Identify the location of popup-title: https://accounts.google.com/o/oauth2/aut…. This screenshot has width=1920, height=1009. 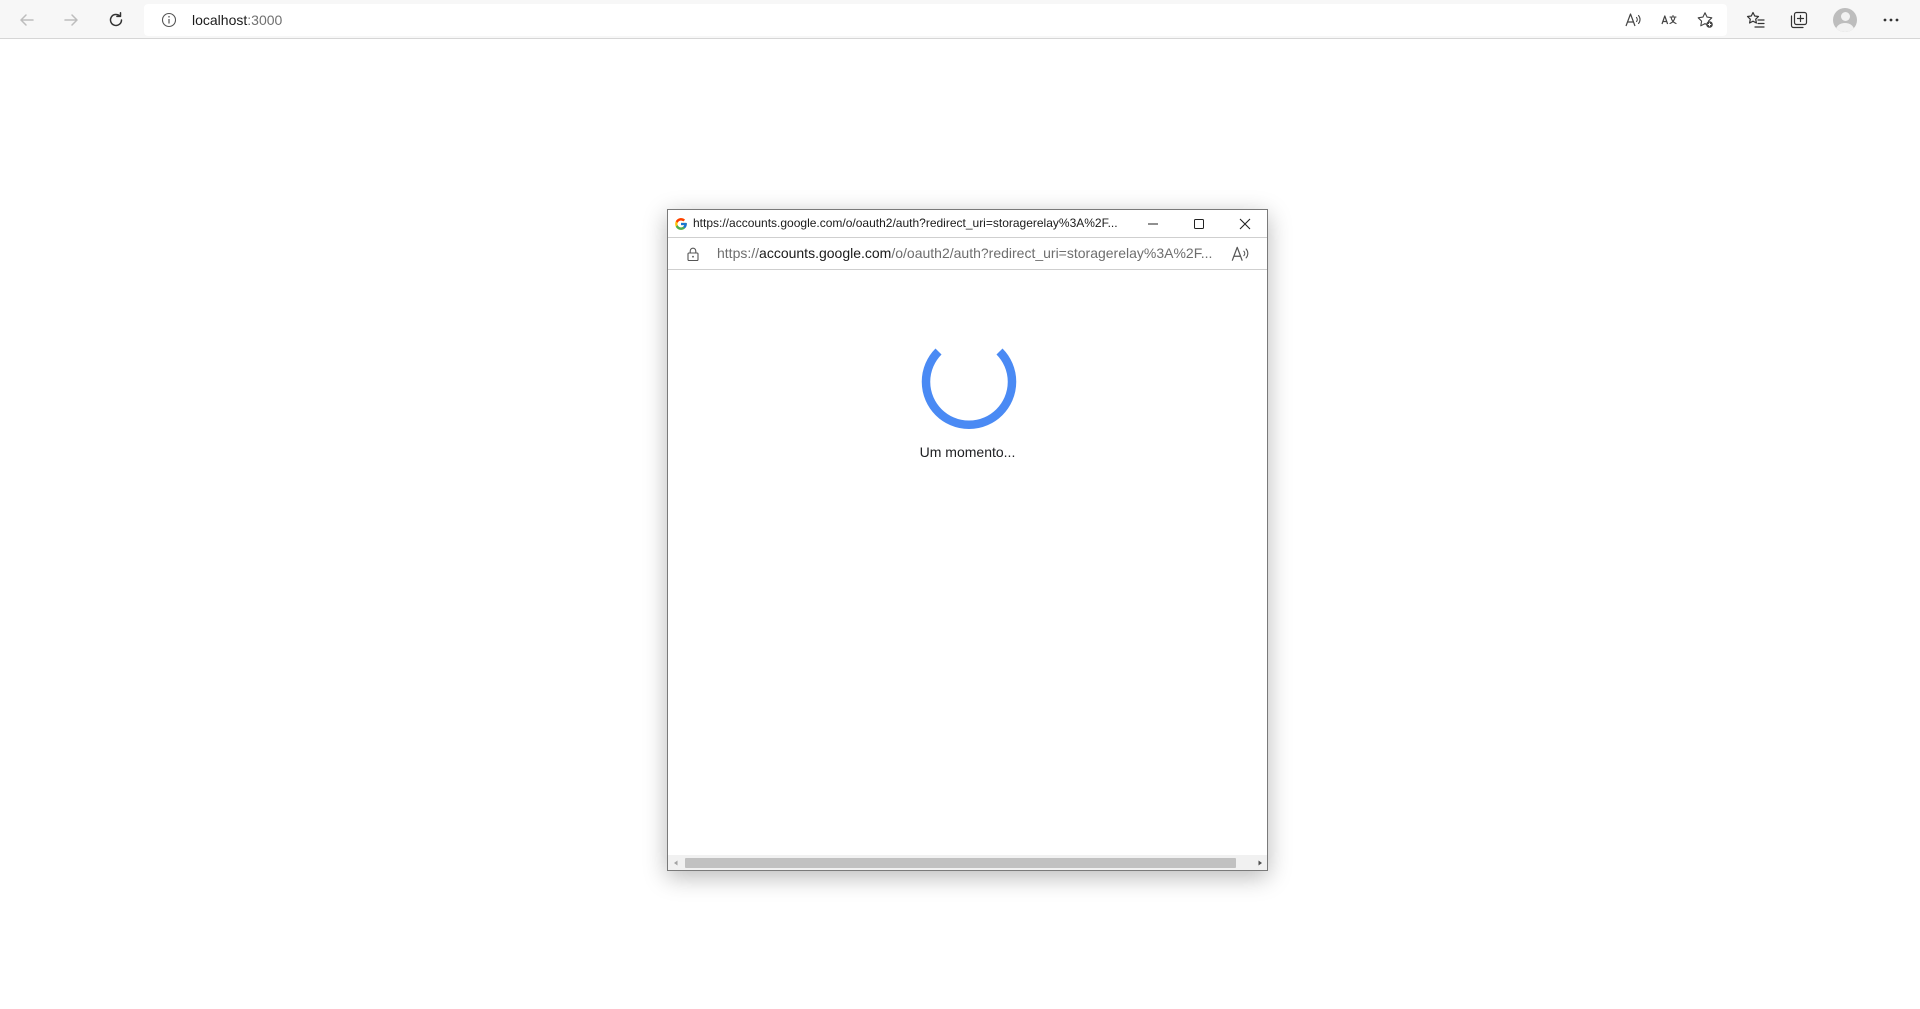
(905, 223).